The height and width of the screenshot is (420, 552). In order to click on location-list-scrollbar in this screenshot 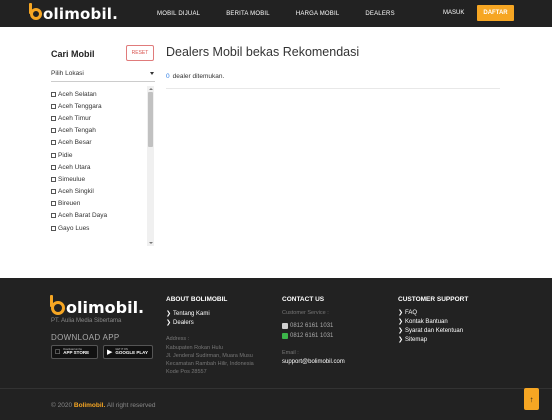, I will do `click(150, 166)`.